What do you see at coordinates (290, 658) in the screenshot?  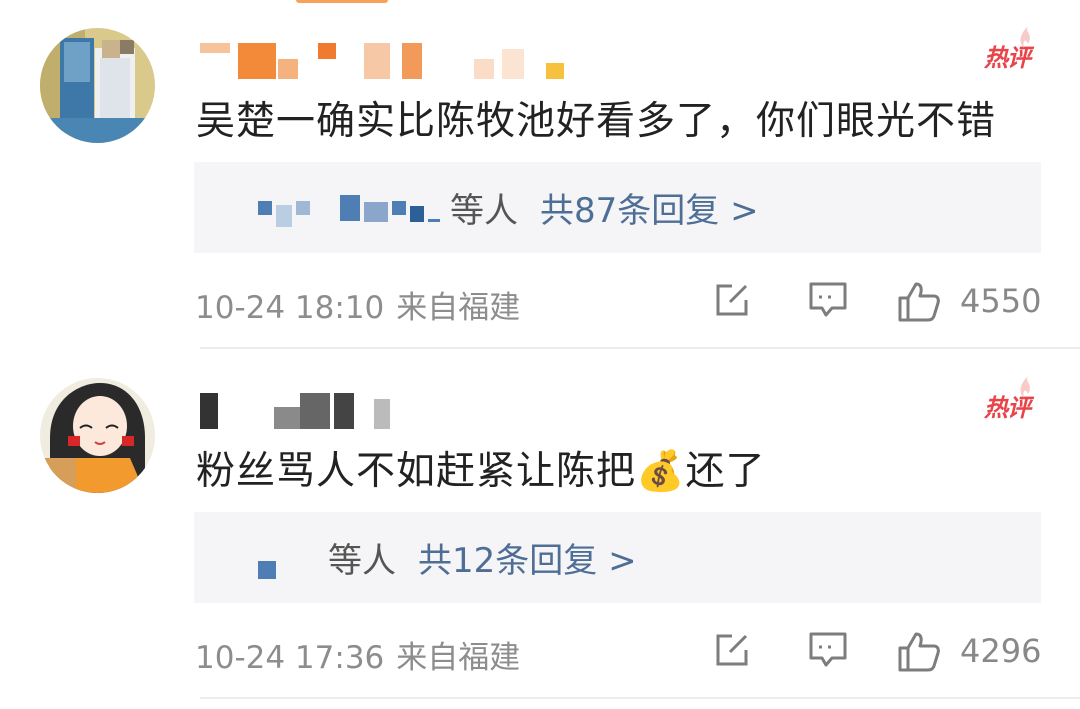 I see `timestamp: 10-24 17:36` at bounding box center [290, 658].